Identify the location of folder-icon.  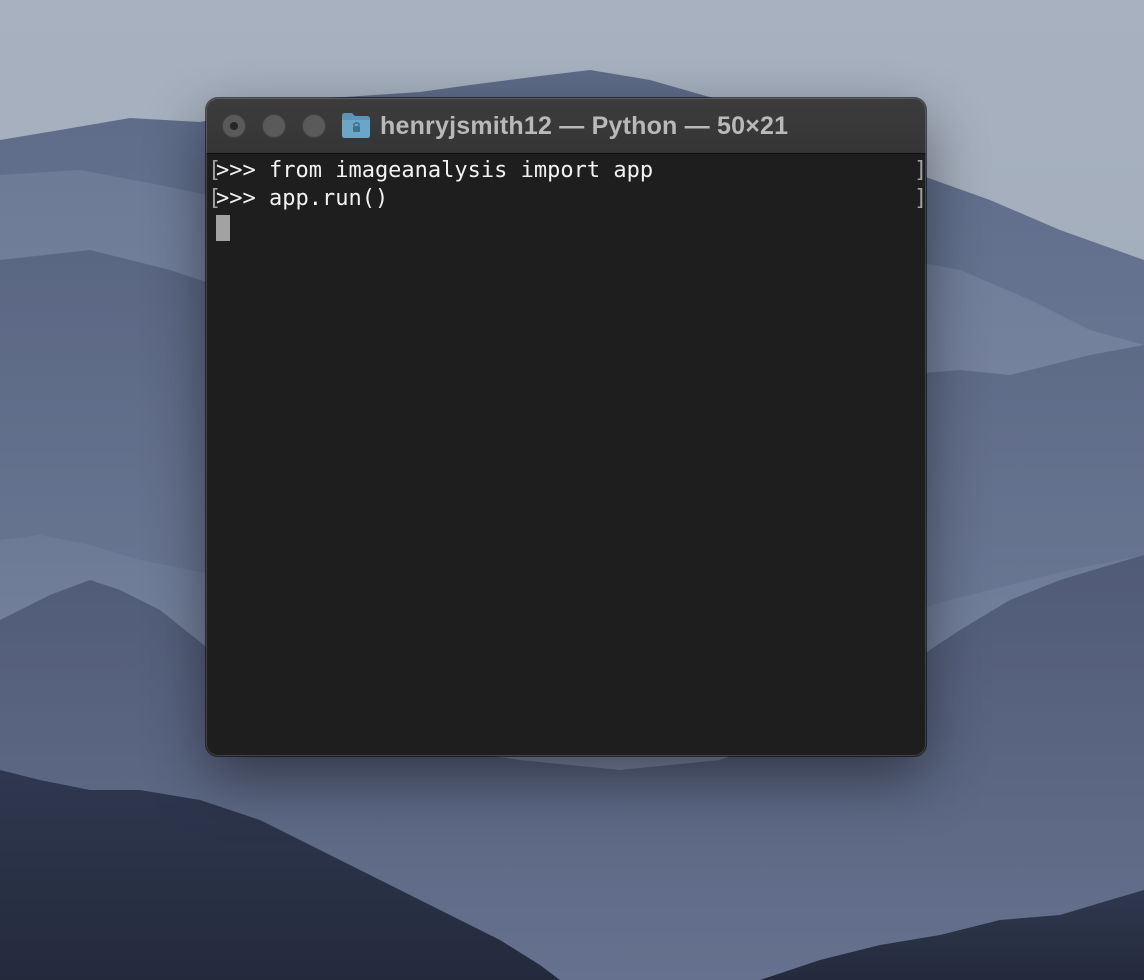
(356, 125).